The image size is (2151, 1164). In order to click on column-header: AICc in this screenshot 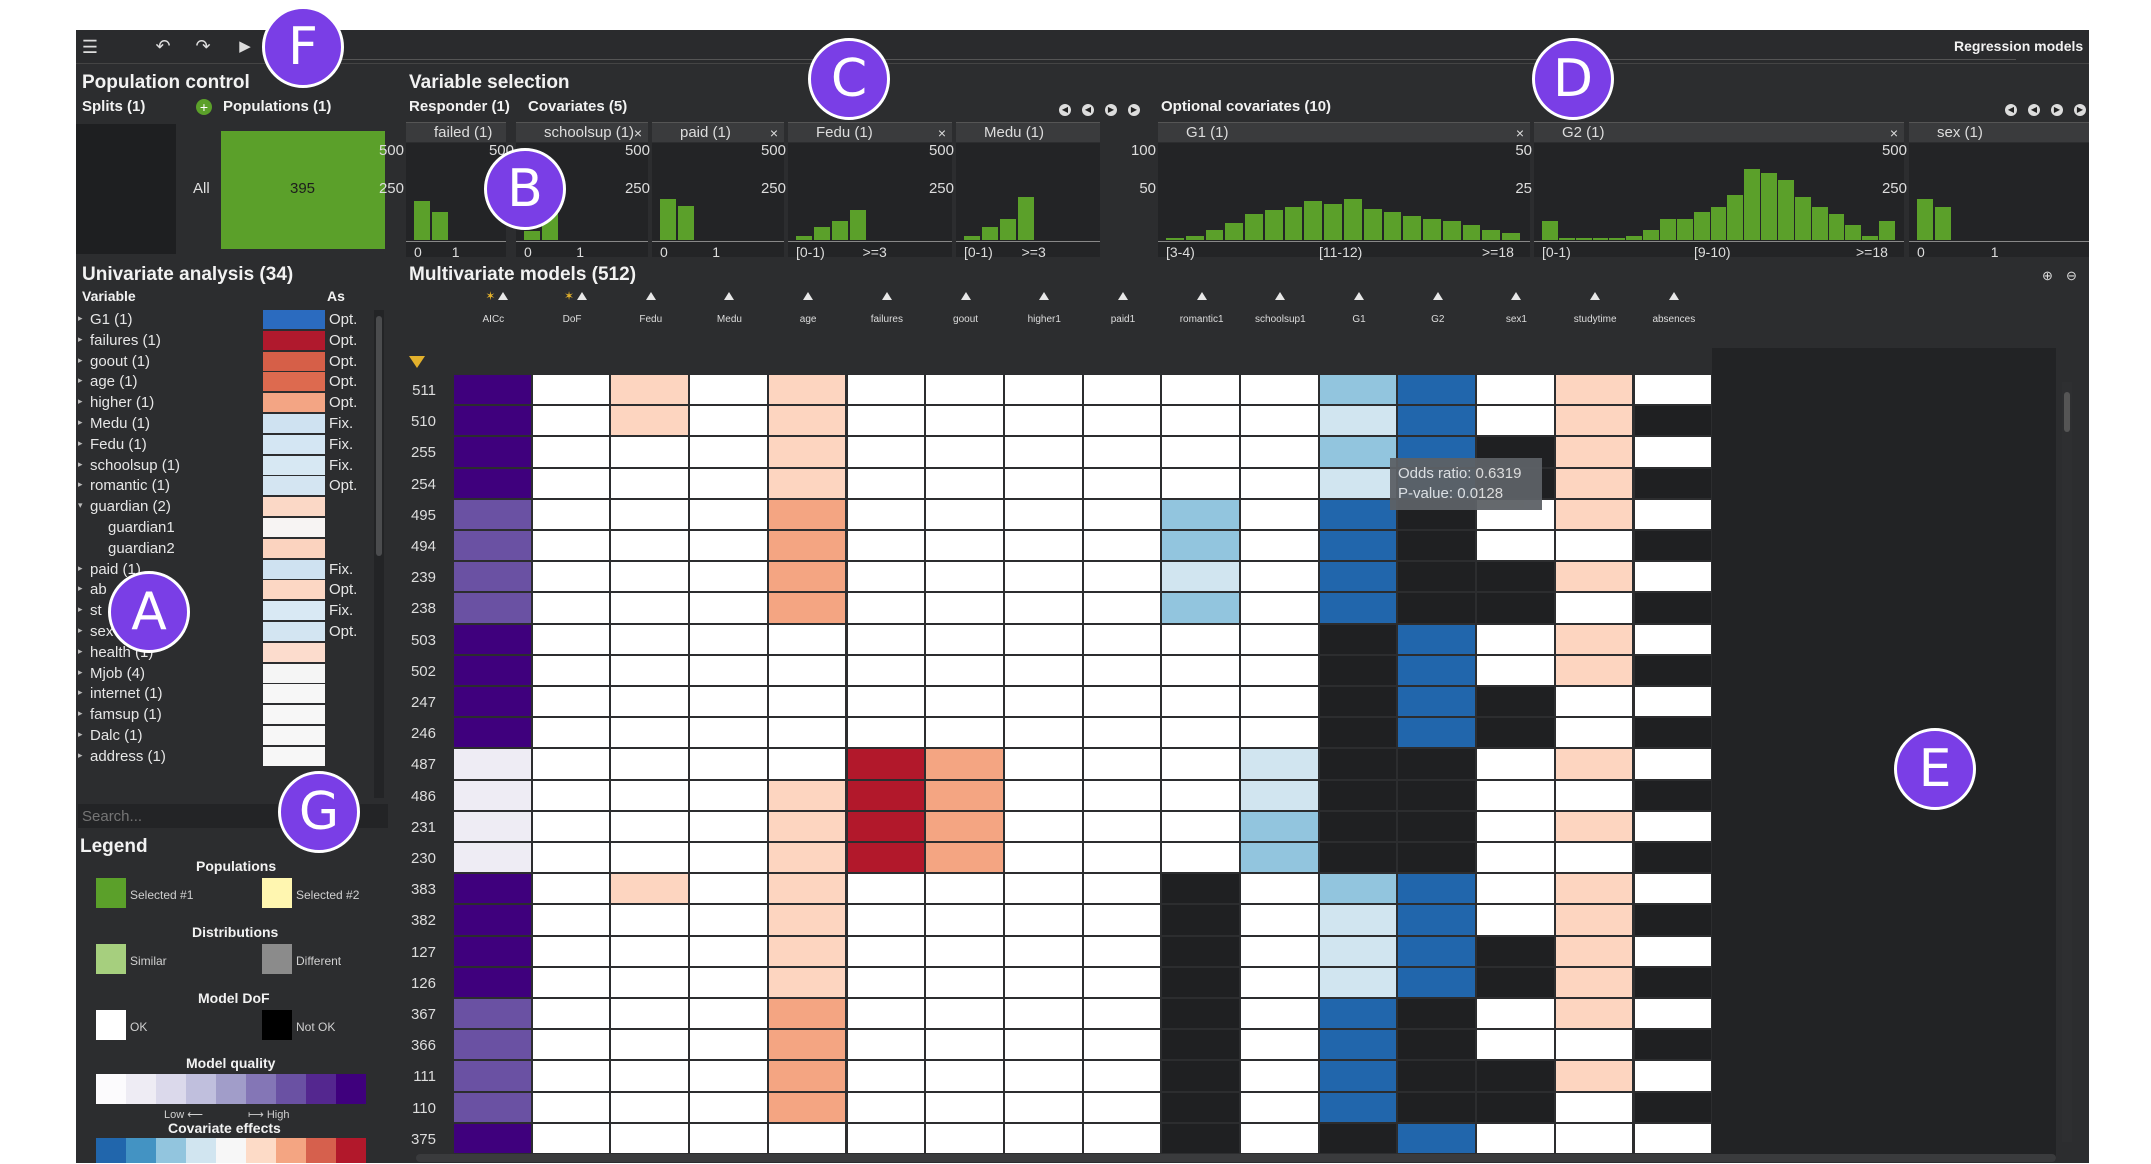, I will do `click(493, 319)`.